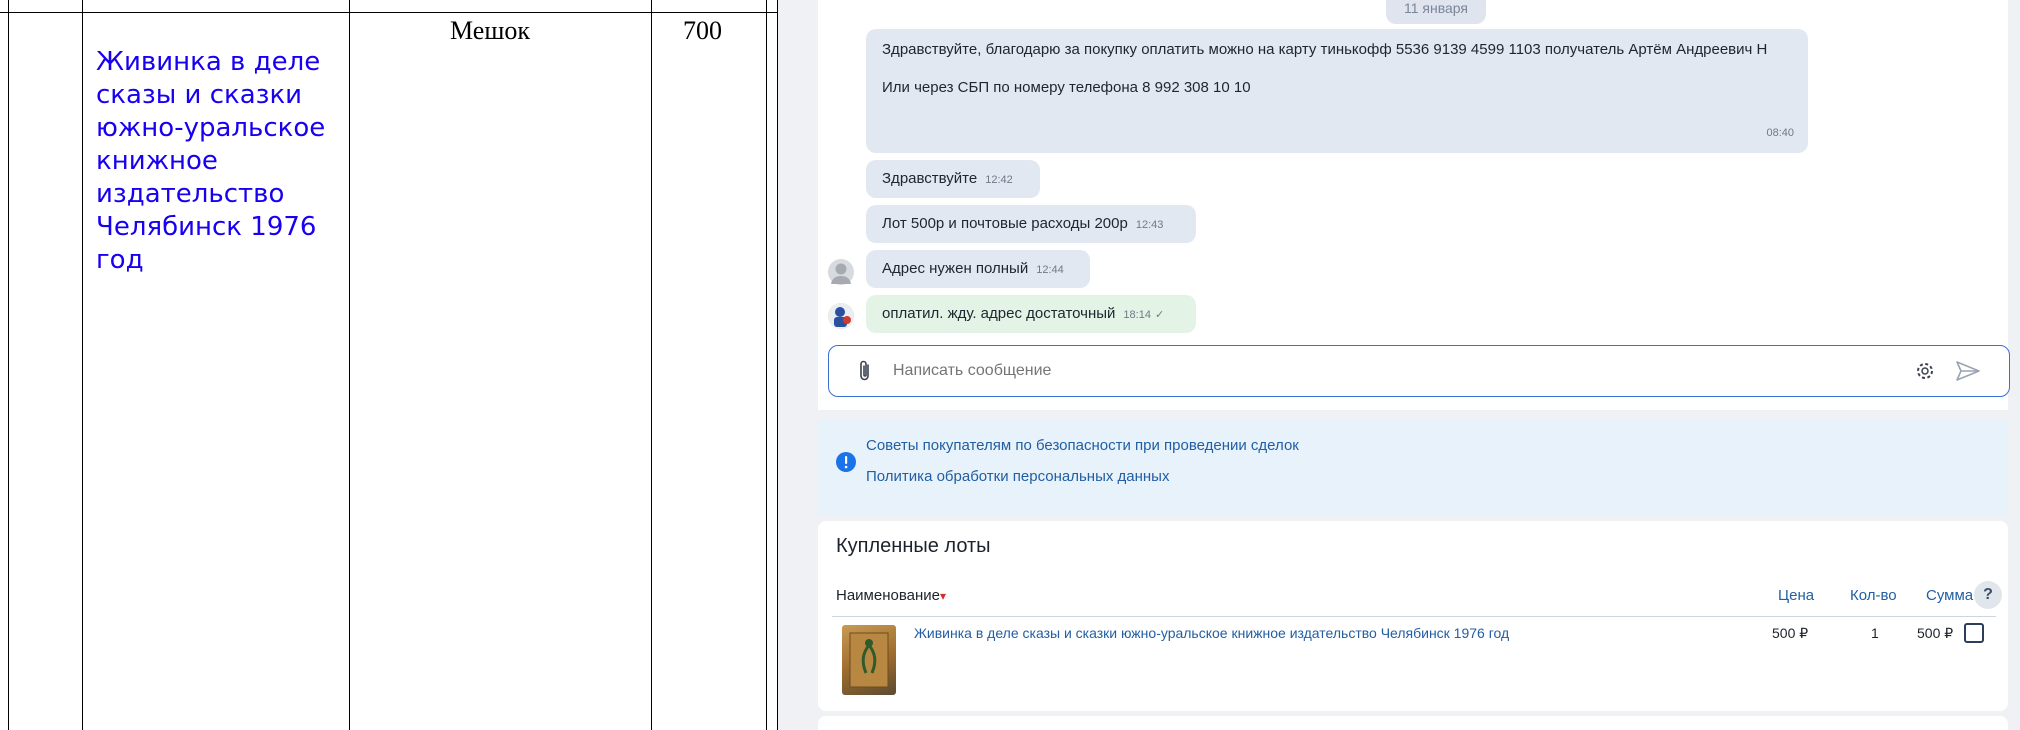 This screenshot has height=730, width=2020. What do you see at coordinates (930, 178) in the screenshot?
I see `message-text: Здравствуйте` at bounding box center [930, 178].